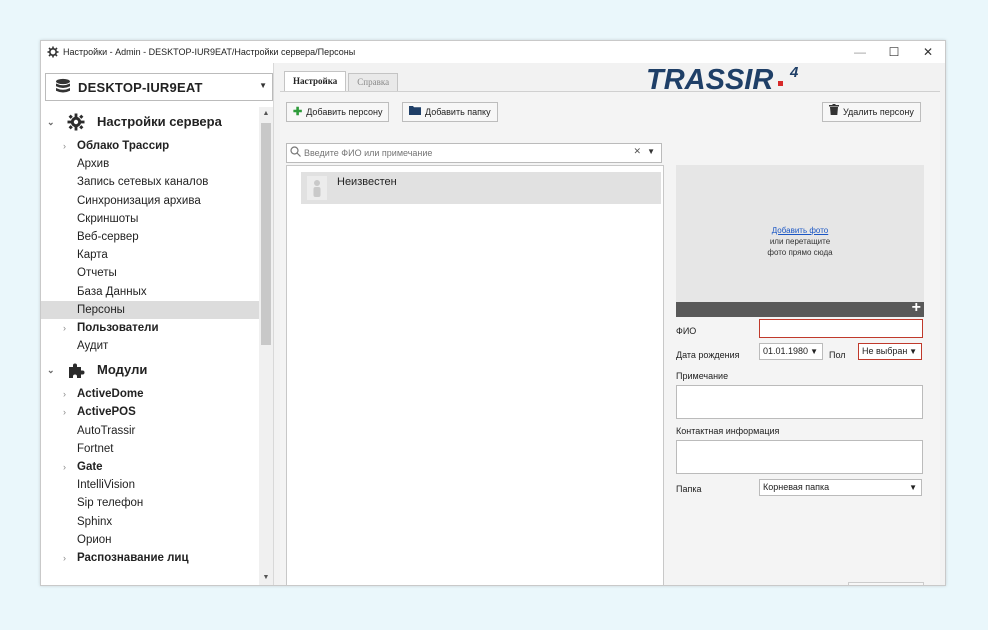 This screenshot has width=988, height=630. Describe the element at coordinates (834, 112) in the screenshot. I see `trash-icon` at that location.